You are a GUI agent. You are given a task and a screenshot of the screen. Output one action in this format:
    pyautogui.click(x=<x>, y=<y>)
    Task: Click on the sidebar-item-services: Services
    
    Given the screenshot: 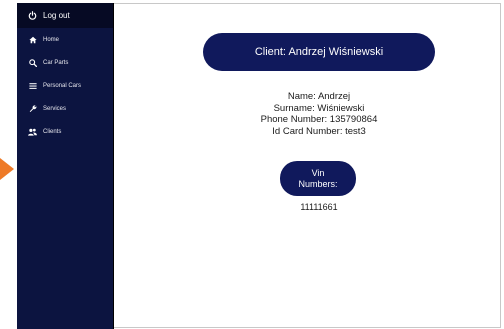 What is the action you would take?
    pyautogui.click(x=65, y=108)
    